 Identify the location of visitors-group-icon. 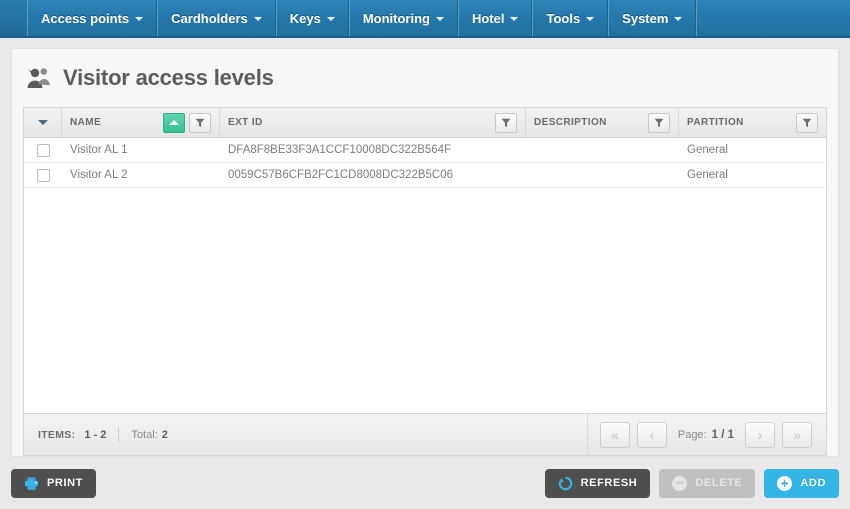
(38, 78).